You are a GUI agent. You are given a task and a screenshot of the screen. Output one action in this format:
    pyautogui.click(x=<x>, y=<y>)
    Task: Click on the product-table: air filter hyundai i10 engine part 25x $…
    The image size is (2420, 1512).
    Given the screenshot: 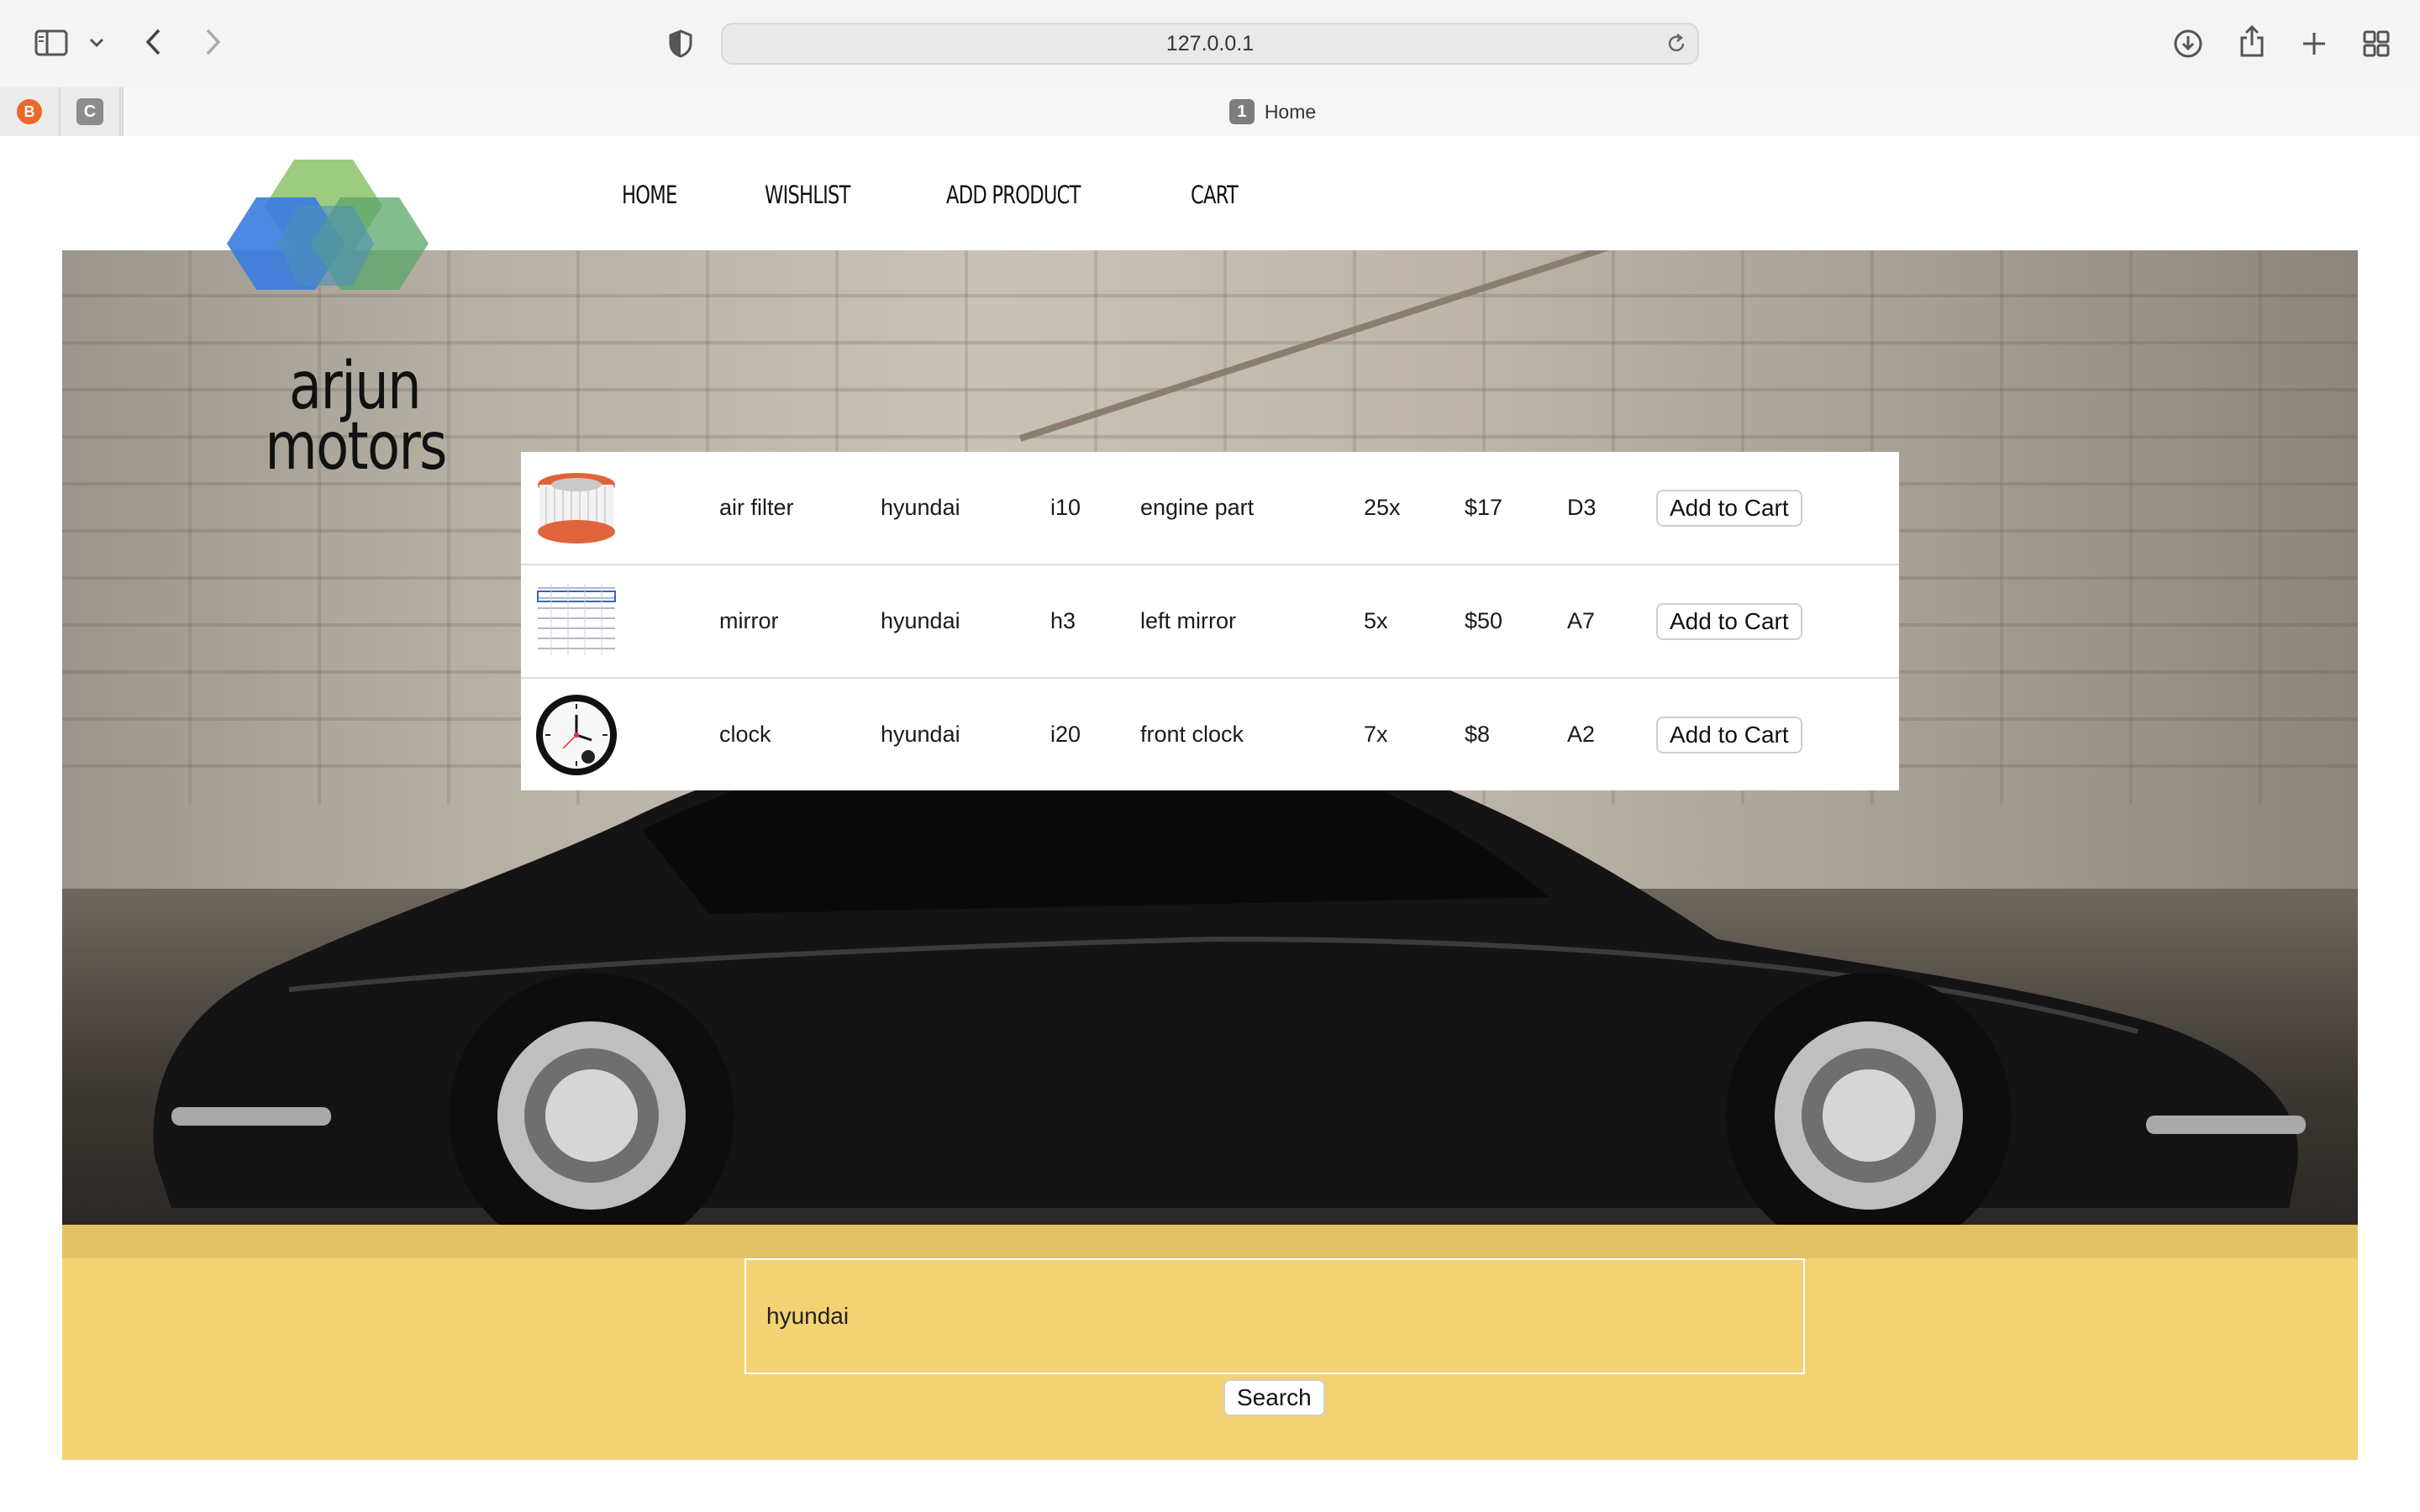 What is the action you would take?
    pyautogui.click(x=1210, y=621)
    